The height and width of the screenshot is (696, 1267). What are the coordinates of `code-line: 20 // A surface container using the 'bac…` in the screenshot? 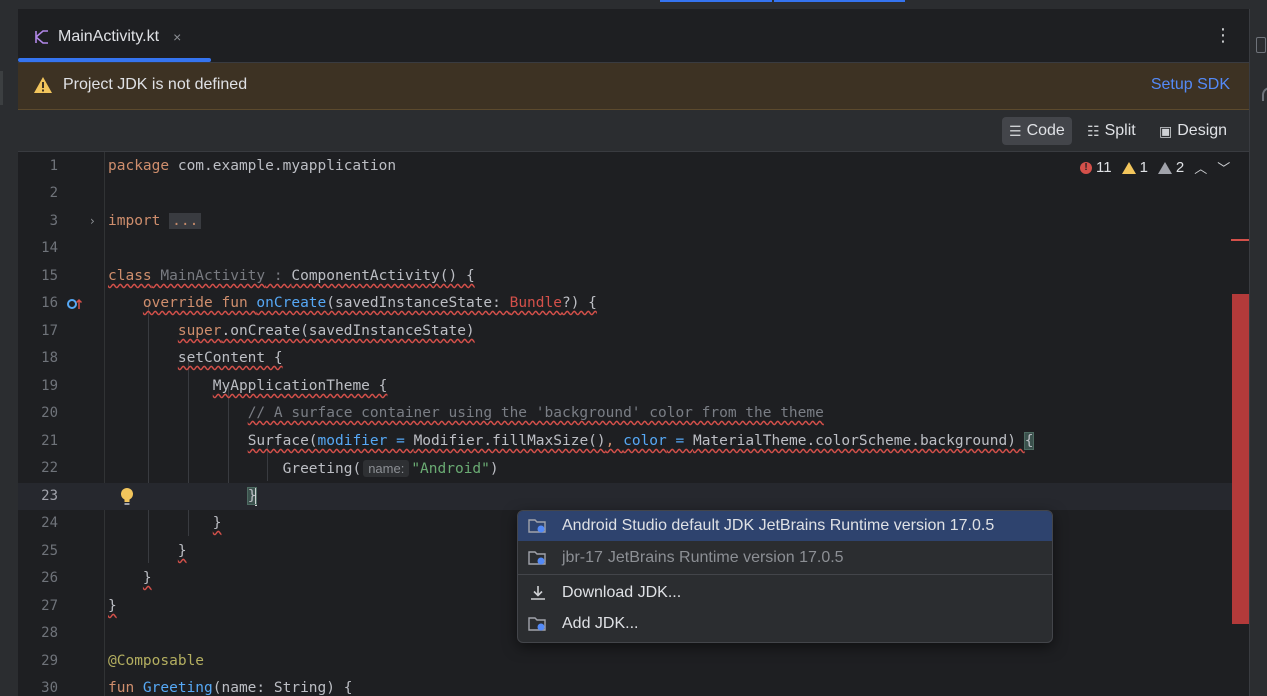 It's located at (432, 413).